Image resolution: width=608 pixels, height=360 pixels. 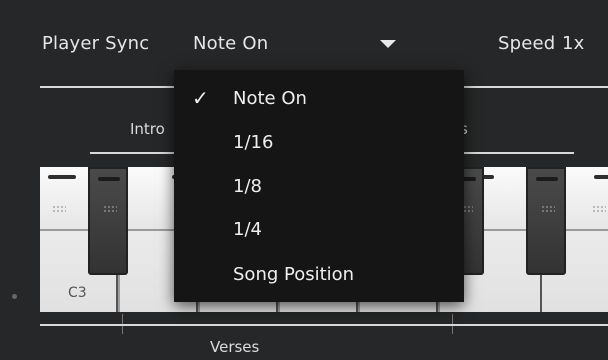 I want to click on key-c3-label: C3, so click(x=77, y=293).